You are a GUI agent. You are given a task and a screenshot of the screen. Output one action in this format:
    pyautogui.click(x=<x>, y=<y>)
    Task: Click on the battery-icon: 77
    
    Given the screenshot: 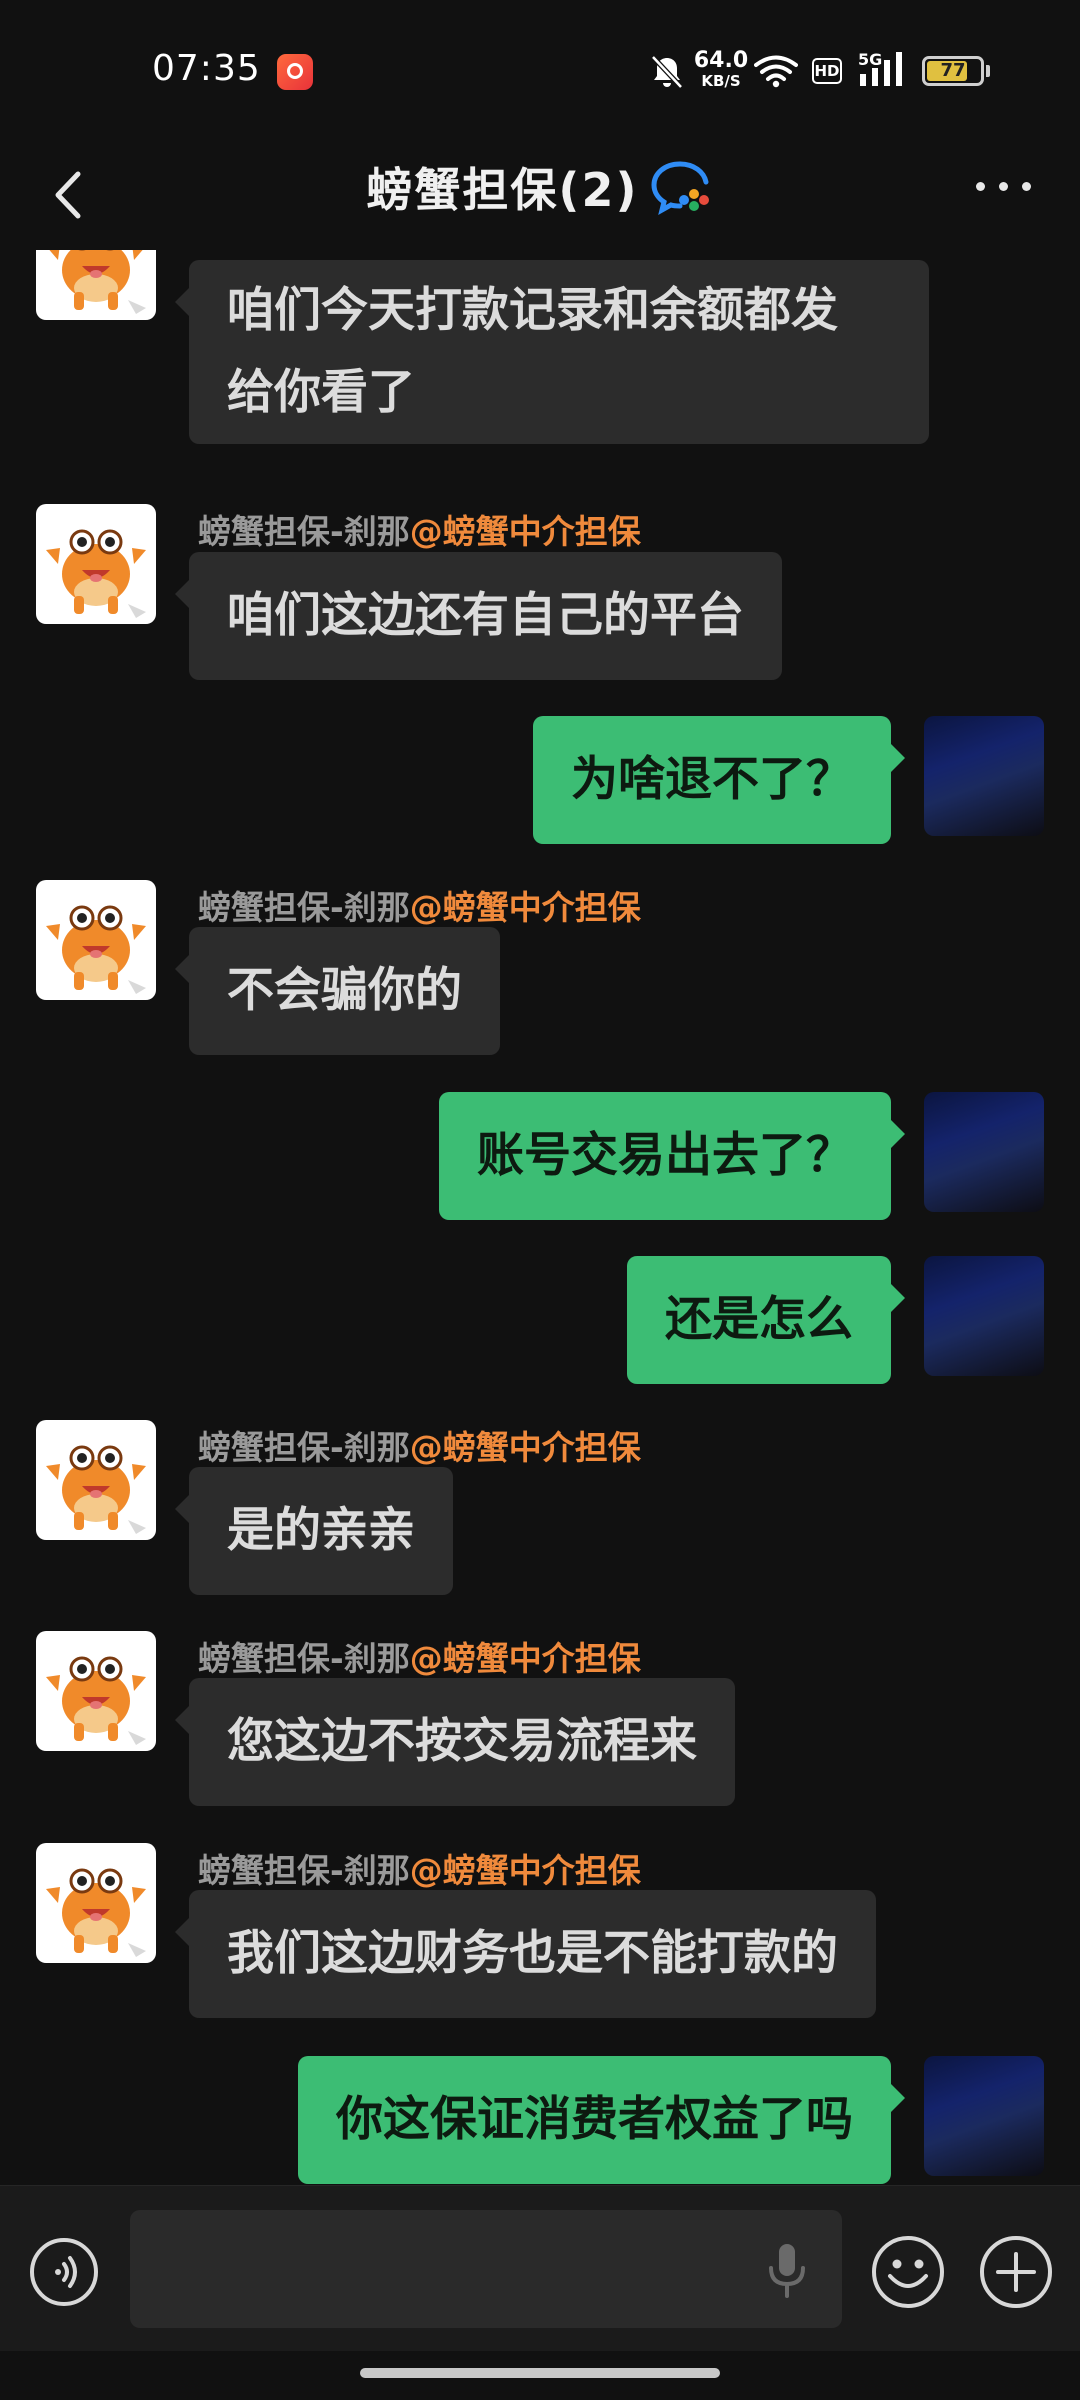 What is the action you would take?
    pyautogui.click(x=953, y=71)
    